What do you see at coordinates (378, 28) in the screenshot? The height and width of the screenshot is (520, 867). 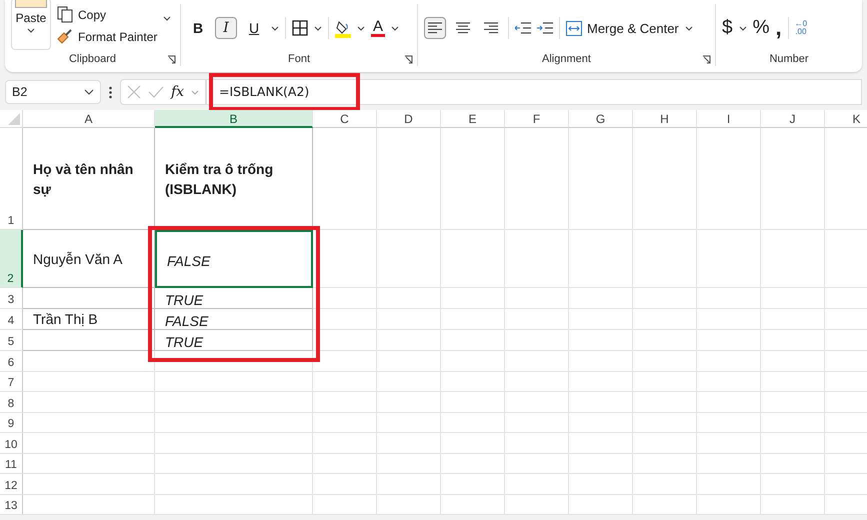 I see `font-color-button: A` at bounding box center [378, 28].